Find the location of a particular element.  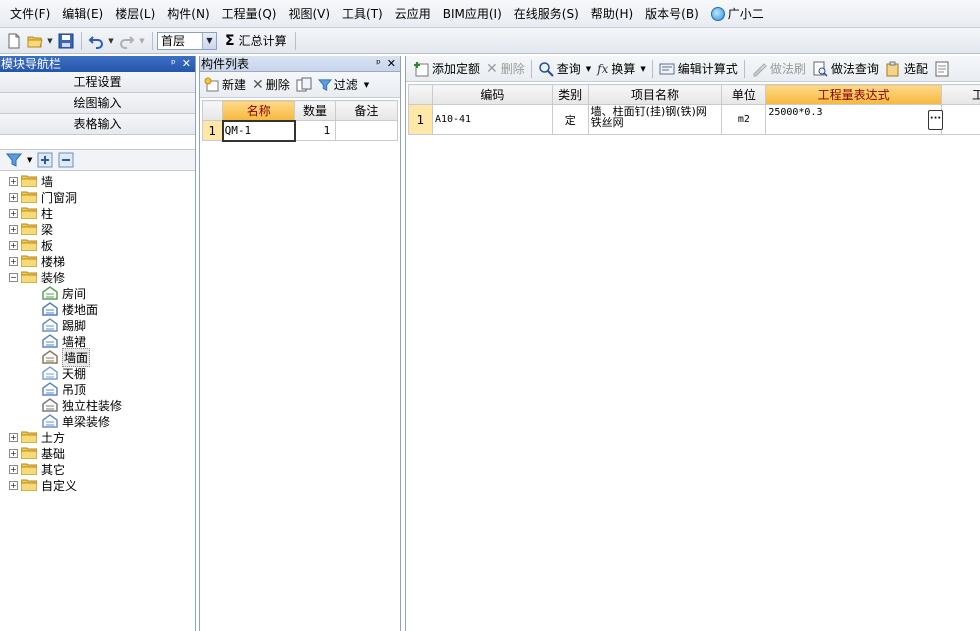

menu-item-1: 编辑(E) is located at coordinates (82, 14).